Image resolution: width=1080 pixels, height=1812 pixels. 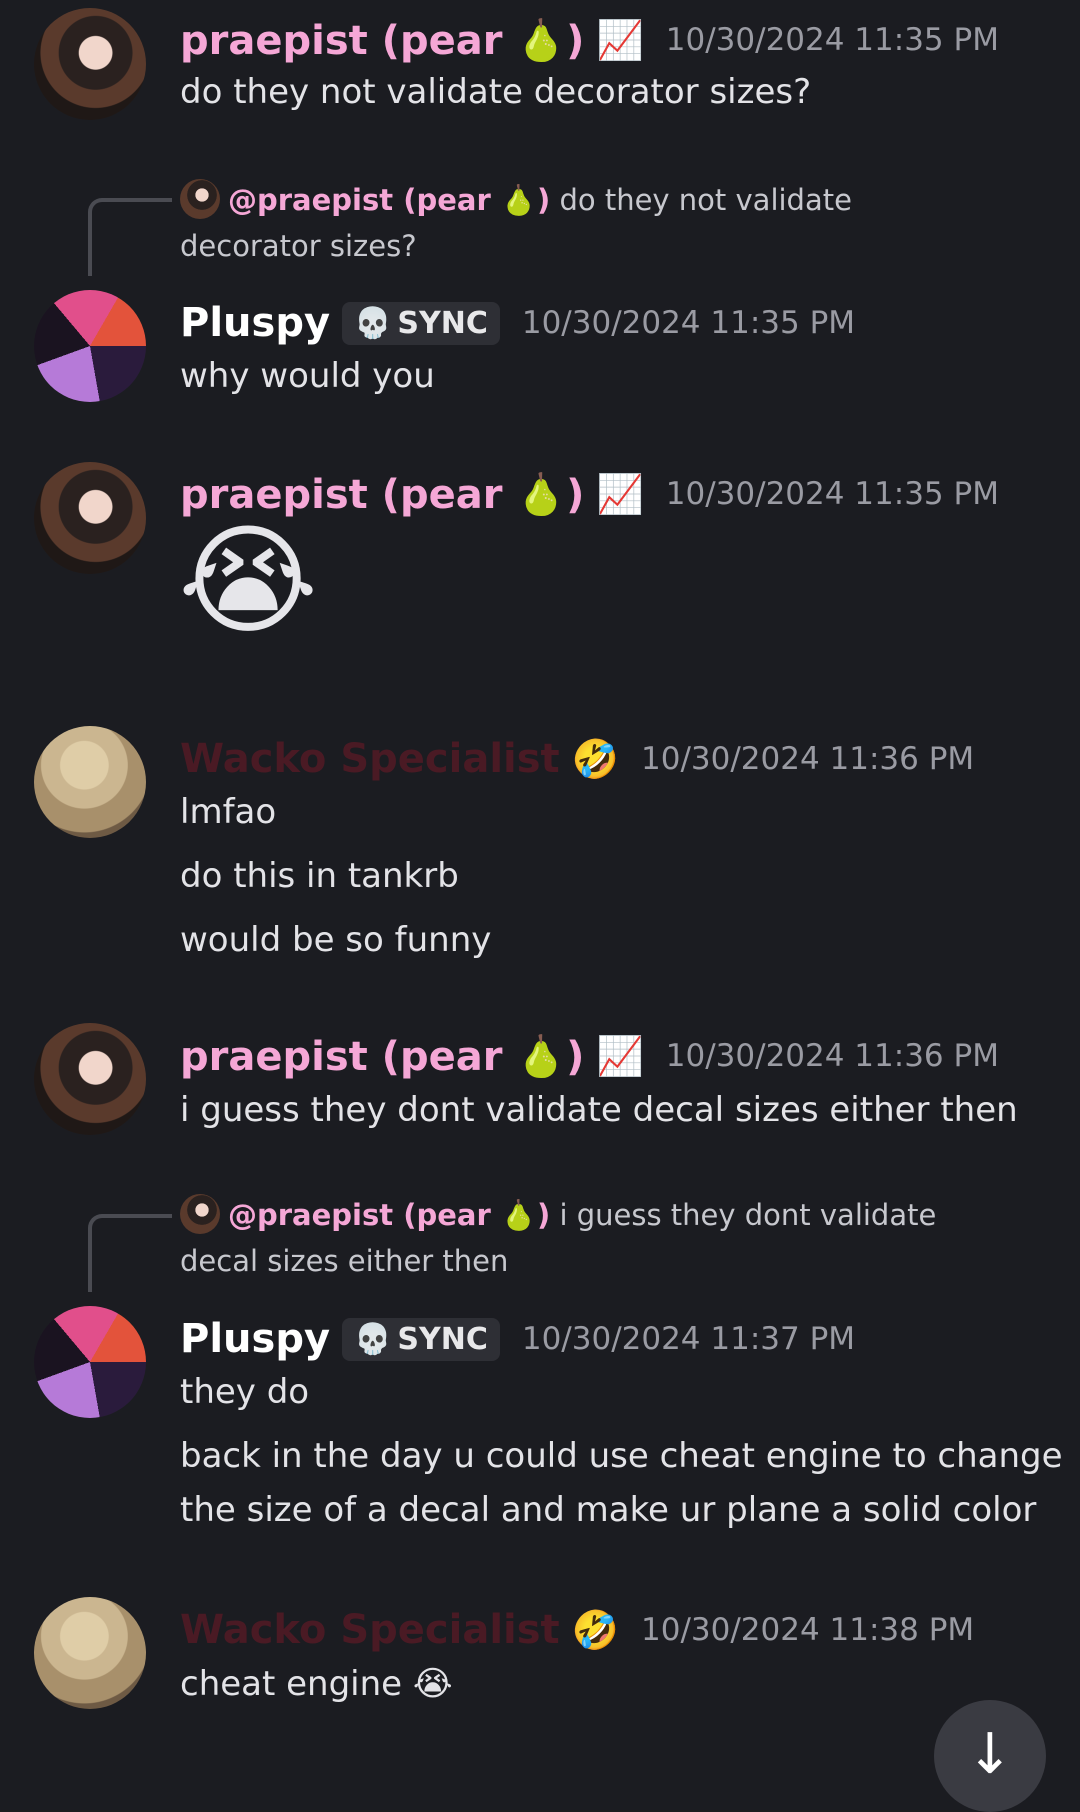 I want to click on message-text: would be so funny, so click(x=336, y=940).